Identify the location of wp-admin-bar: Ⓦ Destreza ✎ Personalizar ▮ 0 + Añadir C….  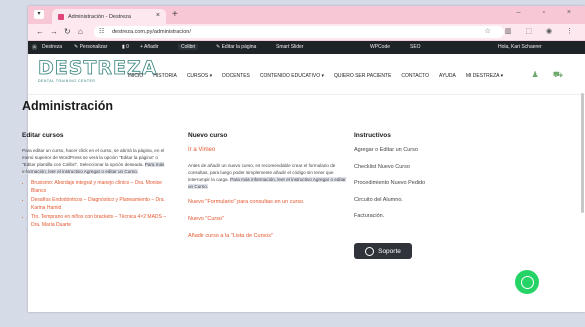
(306, 47).